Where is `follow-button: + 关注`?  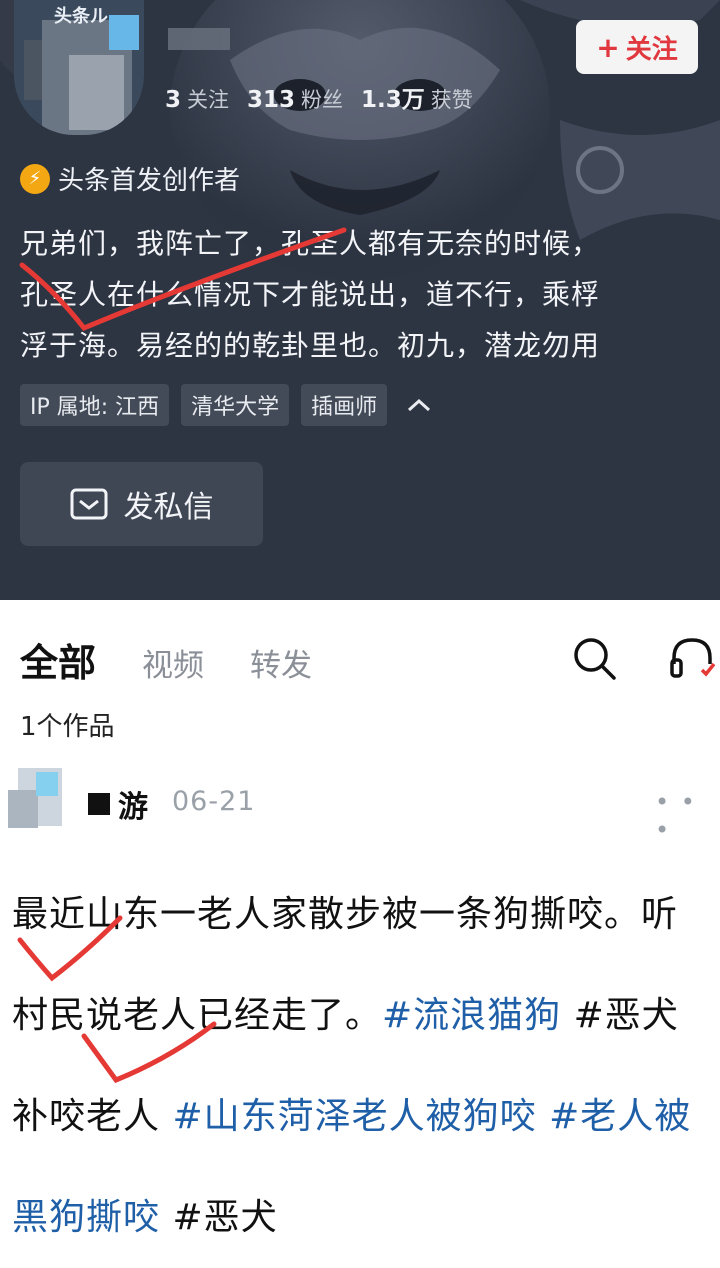
follow-button: + 关注 is located at coordinates (637, 47).